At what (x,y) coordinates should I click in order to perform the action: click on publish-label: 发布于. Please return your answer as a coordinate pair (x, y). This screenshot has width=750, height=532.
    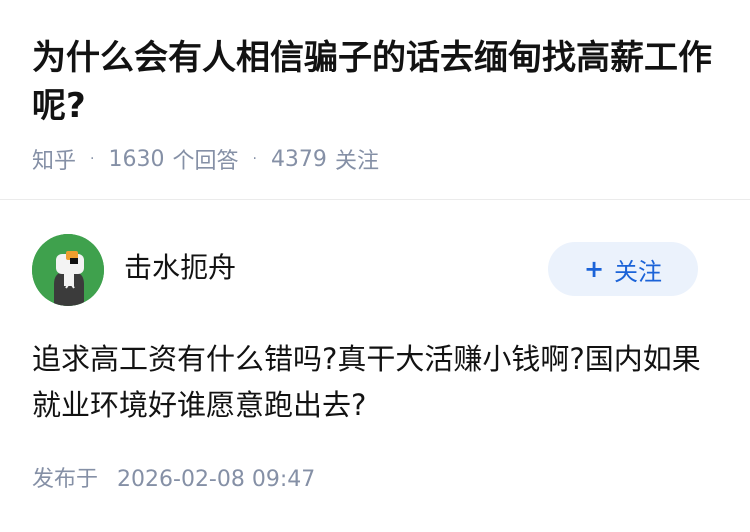
    Looking at the image, I should click on (65, 479).